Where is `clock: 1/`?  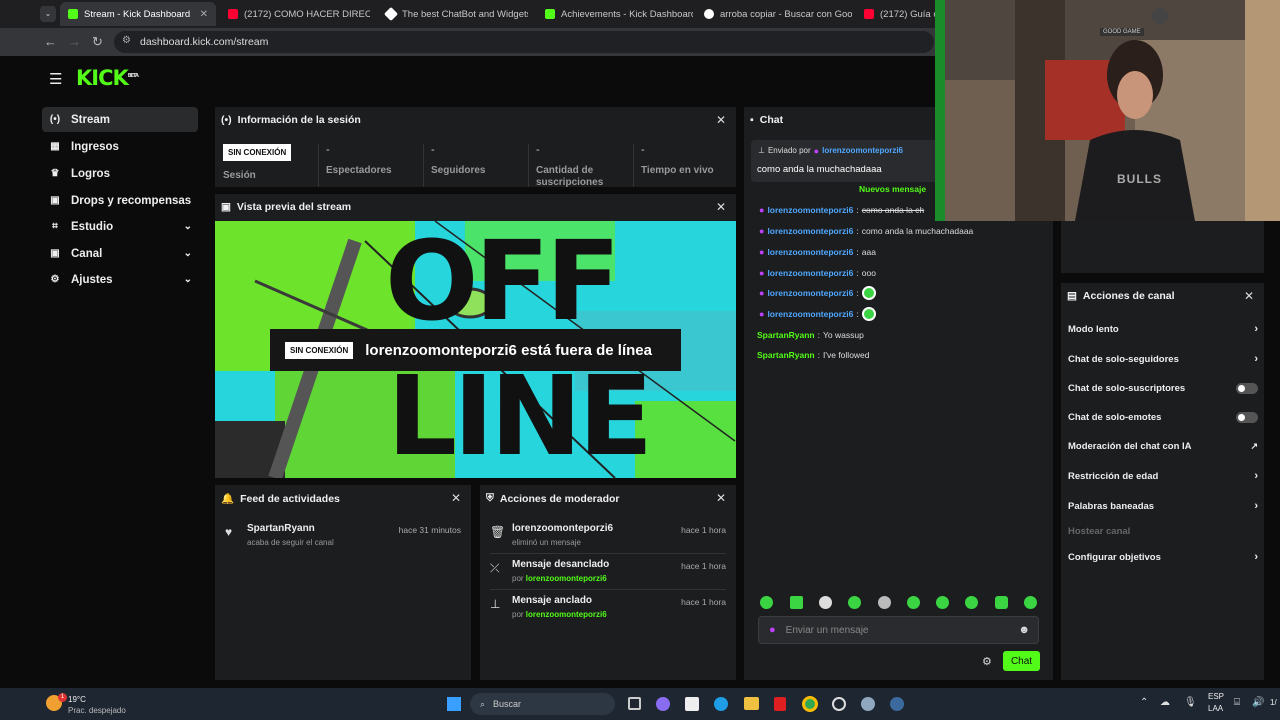 clock: 1/ is located at coordinates (1273, 702).